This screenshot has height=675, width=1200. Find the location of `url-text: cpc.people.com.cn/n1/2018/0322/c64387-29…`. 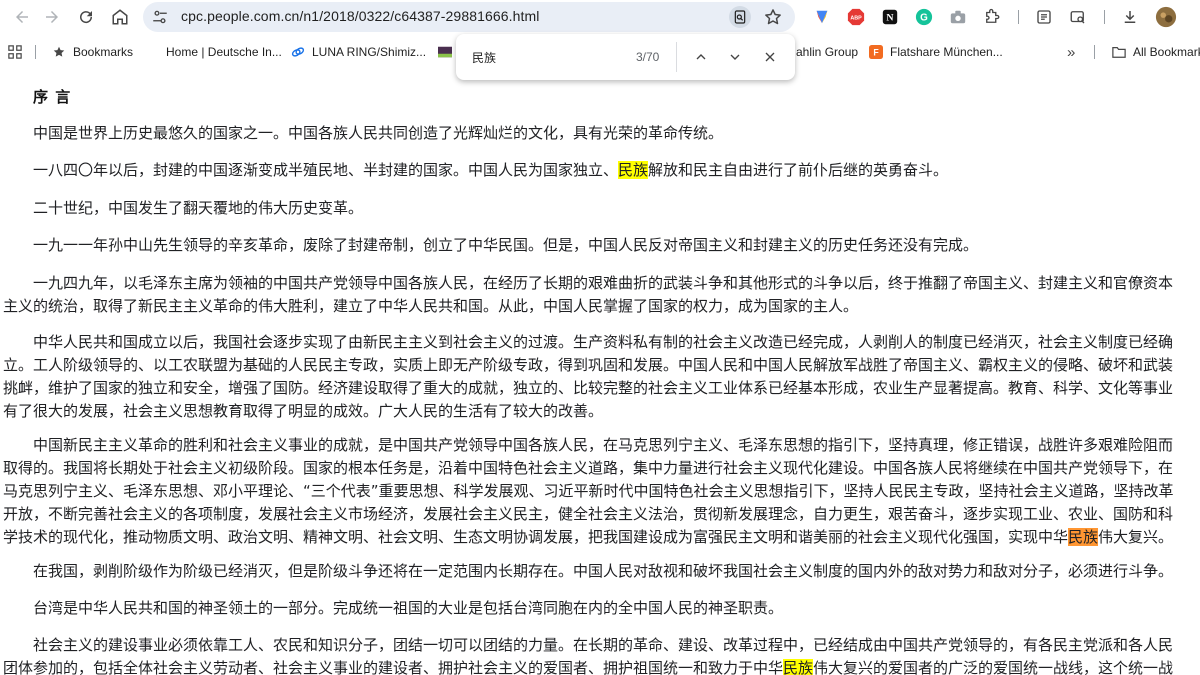

url-text: cpc.people.com.cn/n1/2018/0322/c64387-29… is located at coordinates (360, 16).